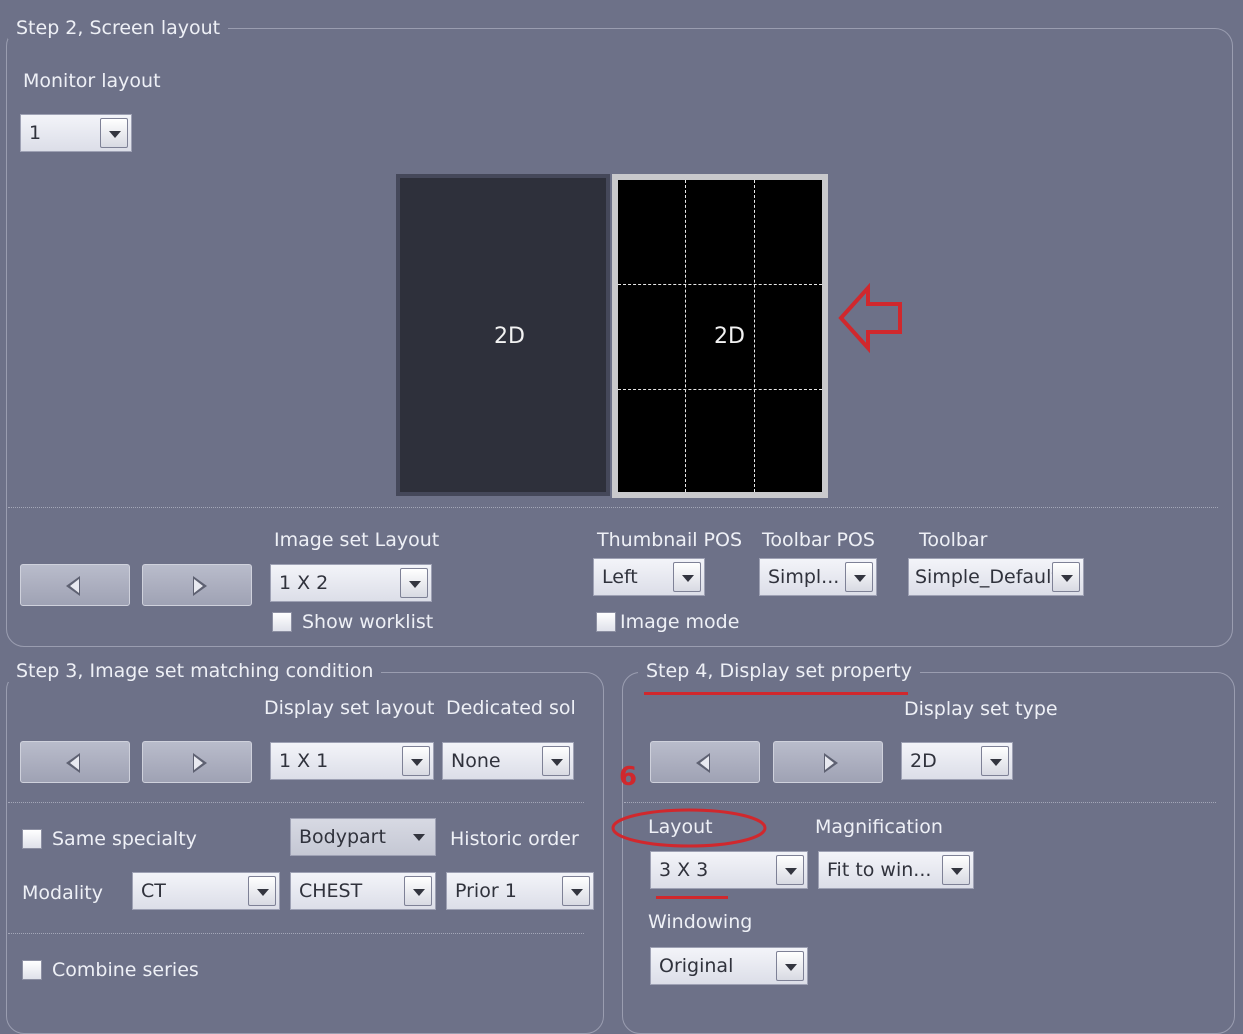 This screenshot has height=1034, width=1243. I want to click on show-worklist-checkbox, so click(282, 622).